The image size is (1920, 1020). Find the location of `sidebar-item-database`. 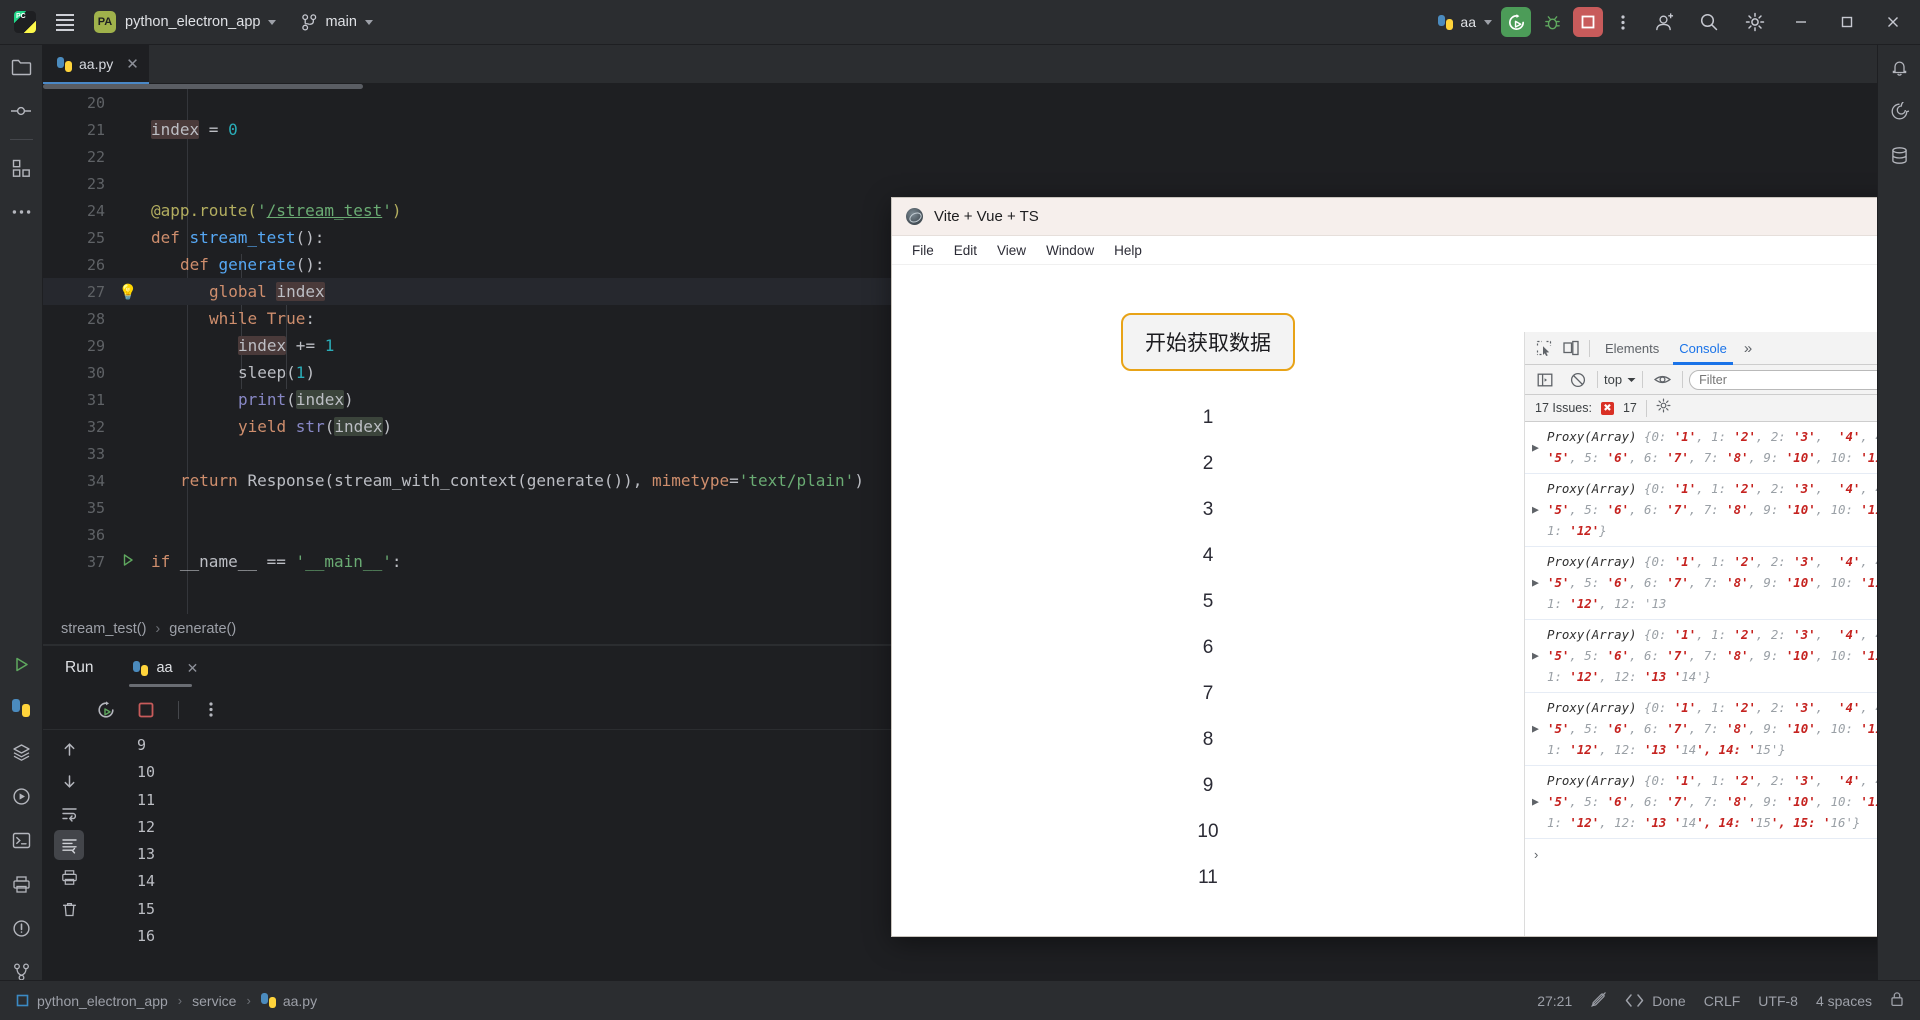

sidebar-item-database is located at coordinates (1899, 155).